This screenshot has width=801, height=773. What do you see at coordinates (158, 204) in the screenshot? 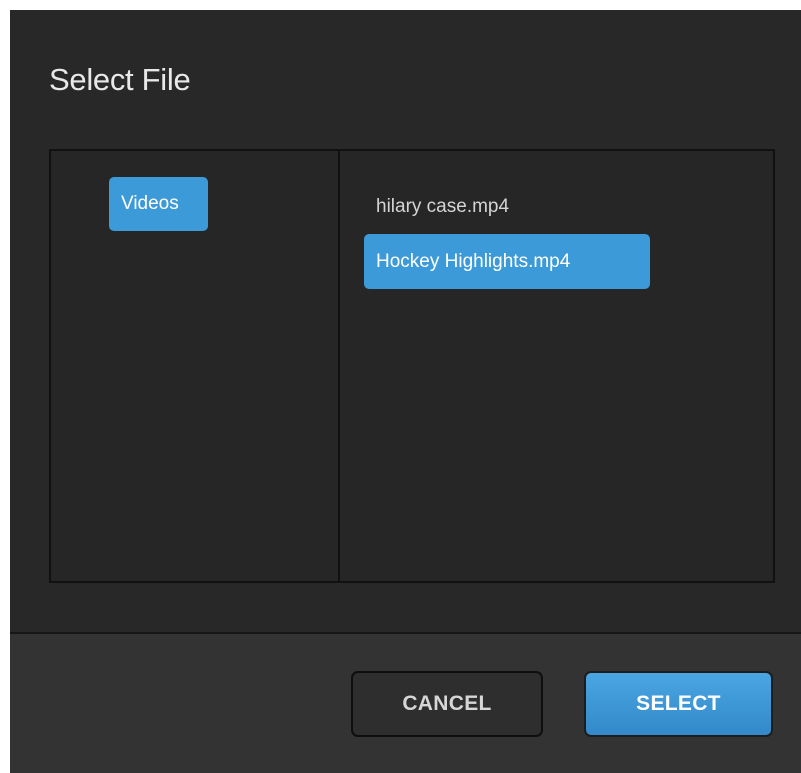
I see `folder-item-videos: Videos` at bounding box center [158, 204].